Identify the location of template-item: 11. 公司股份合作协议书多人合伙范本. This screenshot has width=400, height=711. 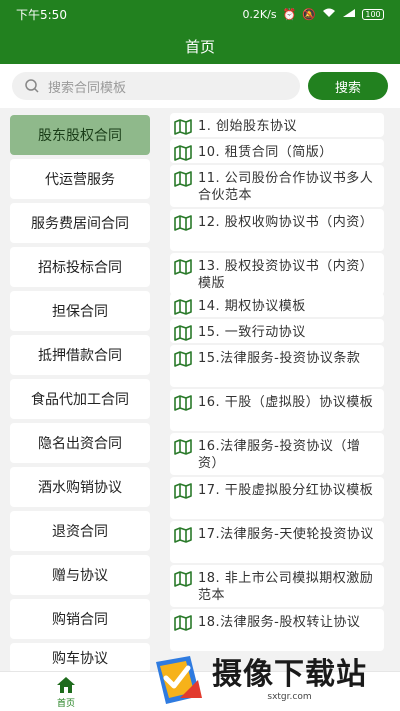
(277, 186).